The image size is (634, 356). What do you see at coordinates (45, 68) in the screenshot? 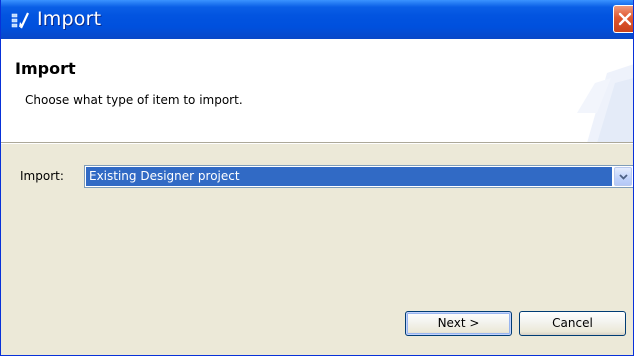
I see `page-title: Import` at bounding box center [45, 68].